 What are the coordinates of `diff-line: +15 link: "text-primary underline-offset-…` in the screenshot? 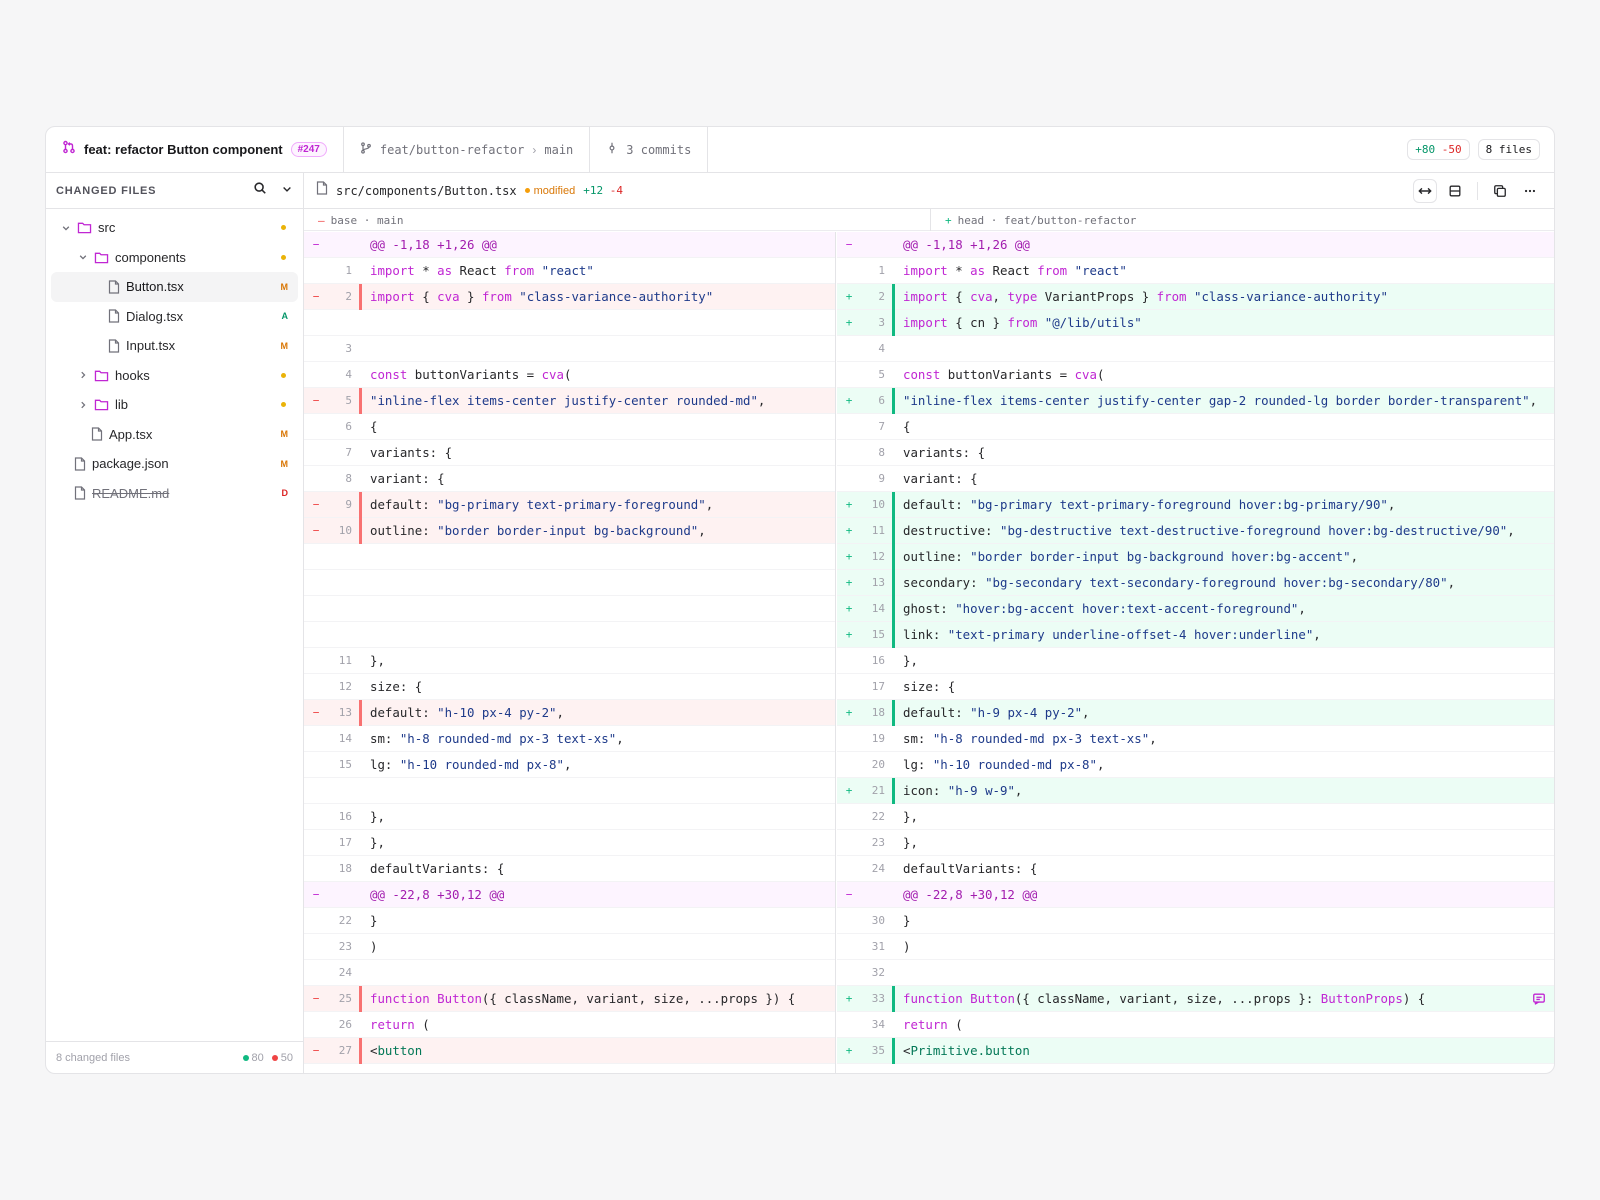 It's located at (1195, 634).